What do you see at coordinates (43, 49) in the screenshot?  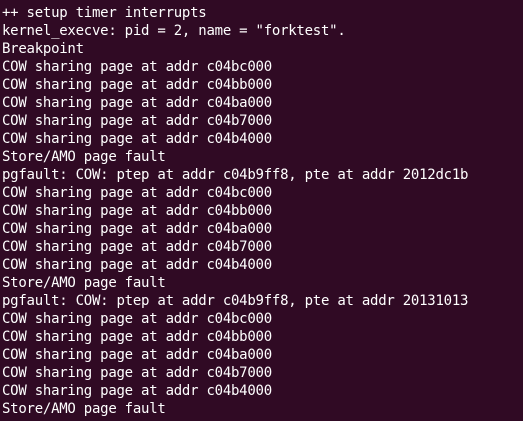 I see `terminal-line: Breakpoint` at bounding box center [43, 49].